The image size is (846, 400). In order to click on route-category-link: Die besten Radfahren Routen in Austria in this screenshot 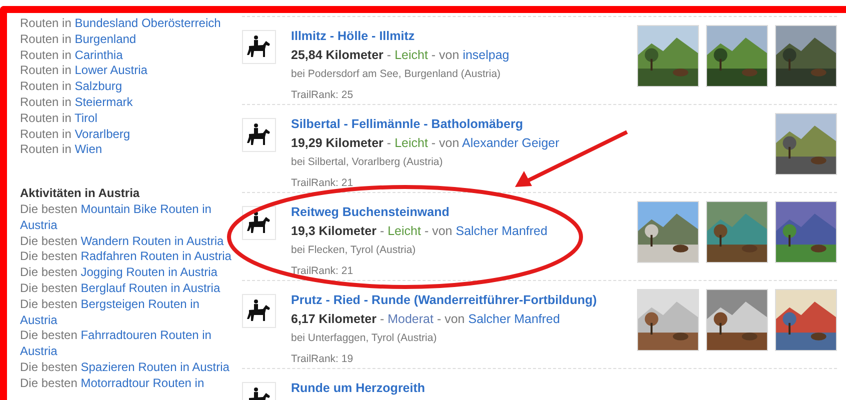, I will do `click(128, 257)`.